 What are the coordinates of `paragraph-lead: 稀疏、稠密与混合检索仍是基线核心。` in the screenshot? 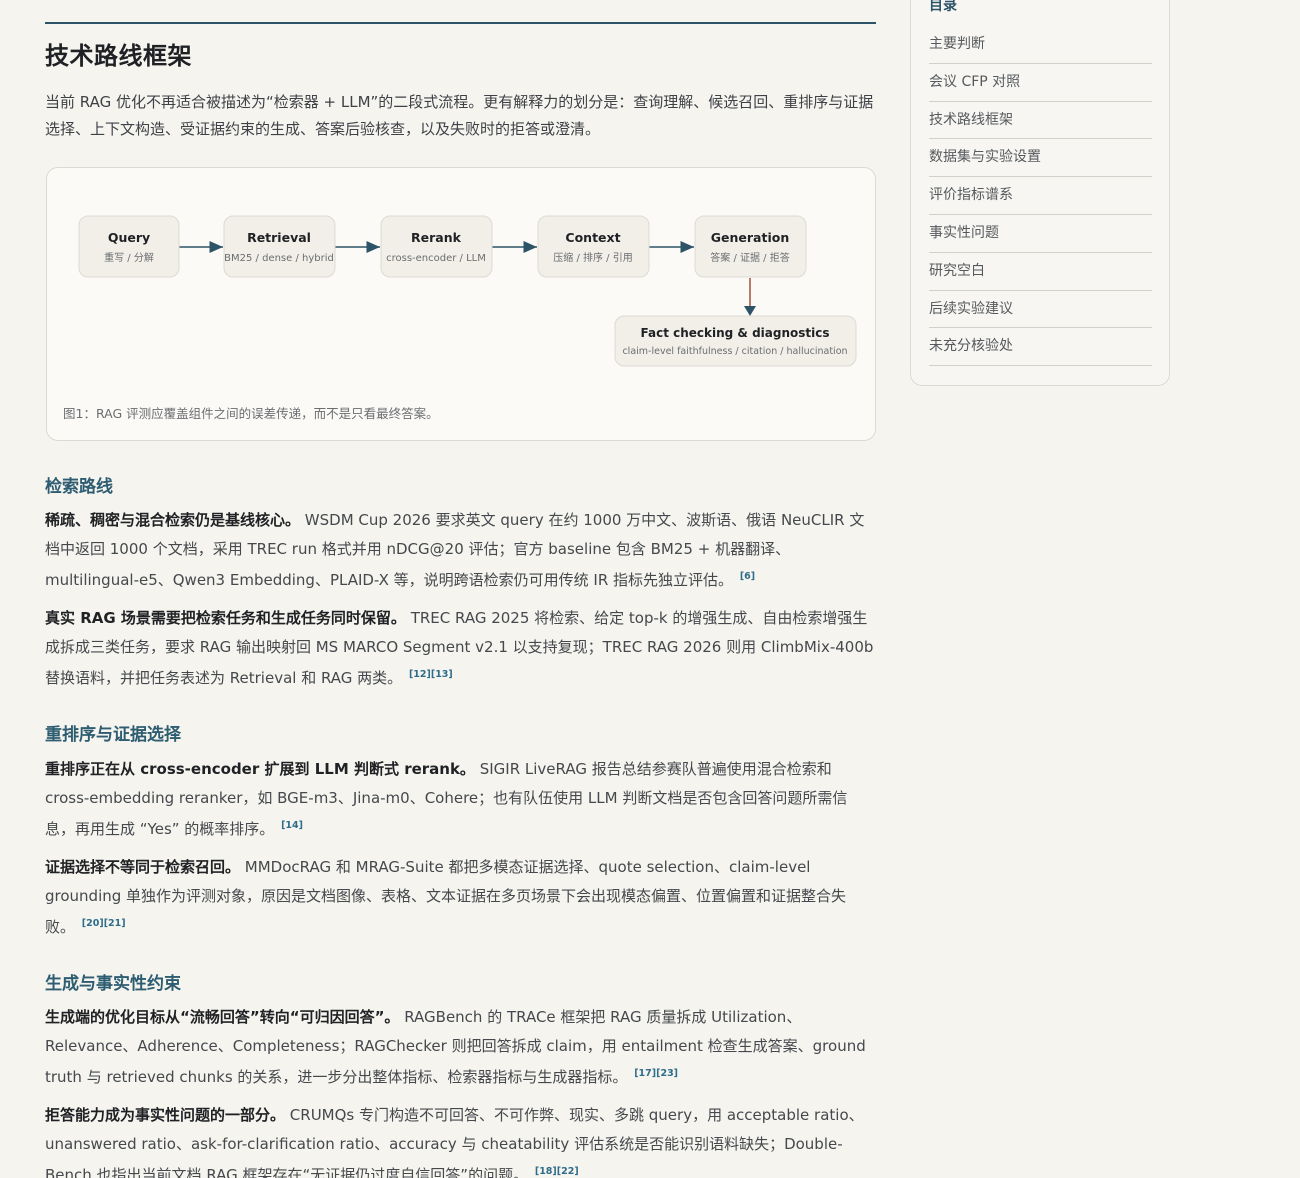 It's located at (173, 520).